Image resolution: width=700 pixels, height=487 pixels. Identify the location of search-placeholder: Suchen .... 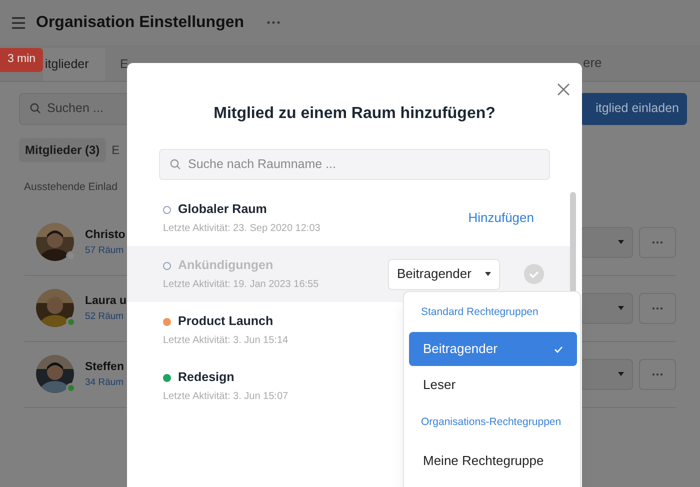
(75, 109).